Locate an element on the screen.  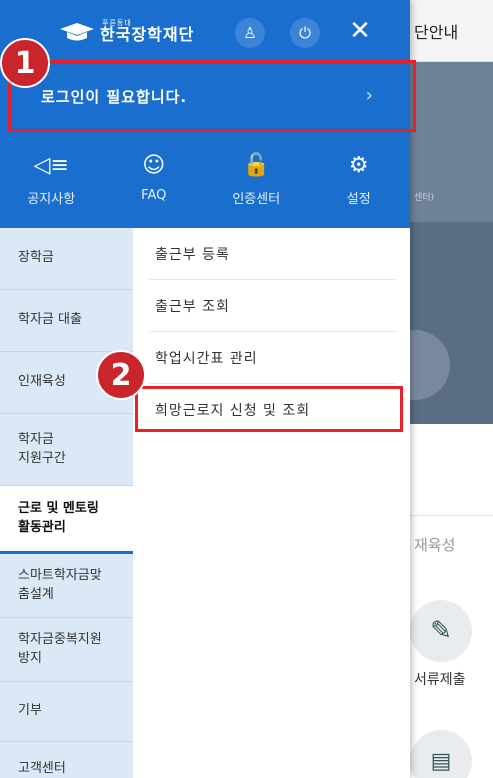
quick-link-label: 인증센터 is located at coordinates (256, 199).